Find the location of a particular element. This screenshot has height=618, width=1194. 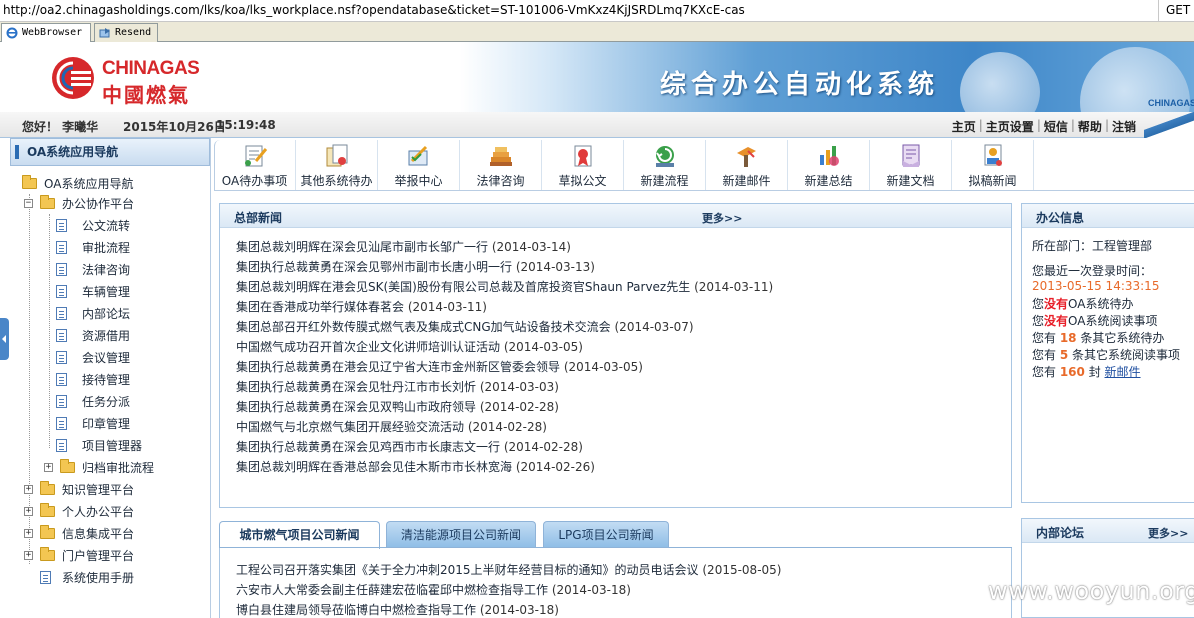

news-title: 集团执行总裁黄勇在深会见鸡西市市长康志文一行 is located at coordinates (368, 447).